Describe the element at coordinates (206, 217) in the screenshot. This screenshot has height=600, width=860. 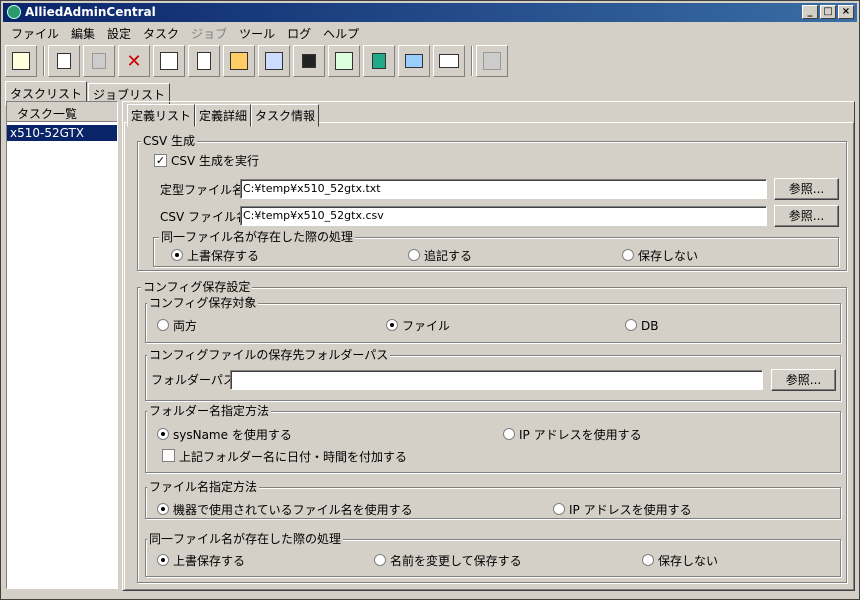
I see `csv-file-label: CSV ファイル名:` at that location.